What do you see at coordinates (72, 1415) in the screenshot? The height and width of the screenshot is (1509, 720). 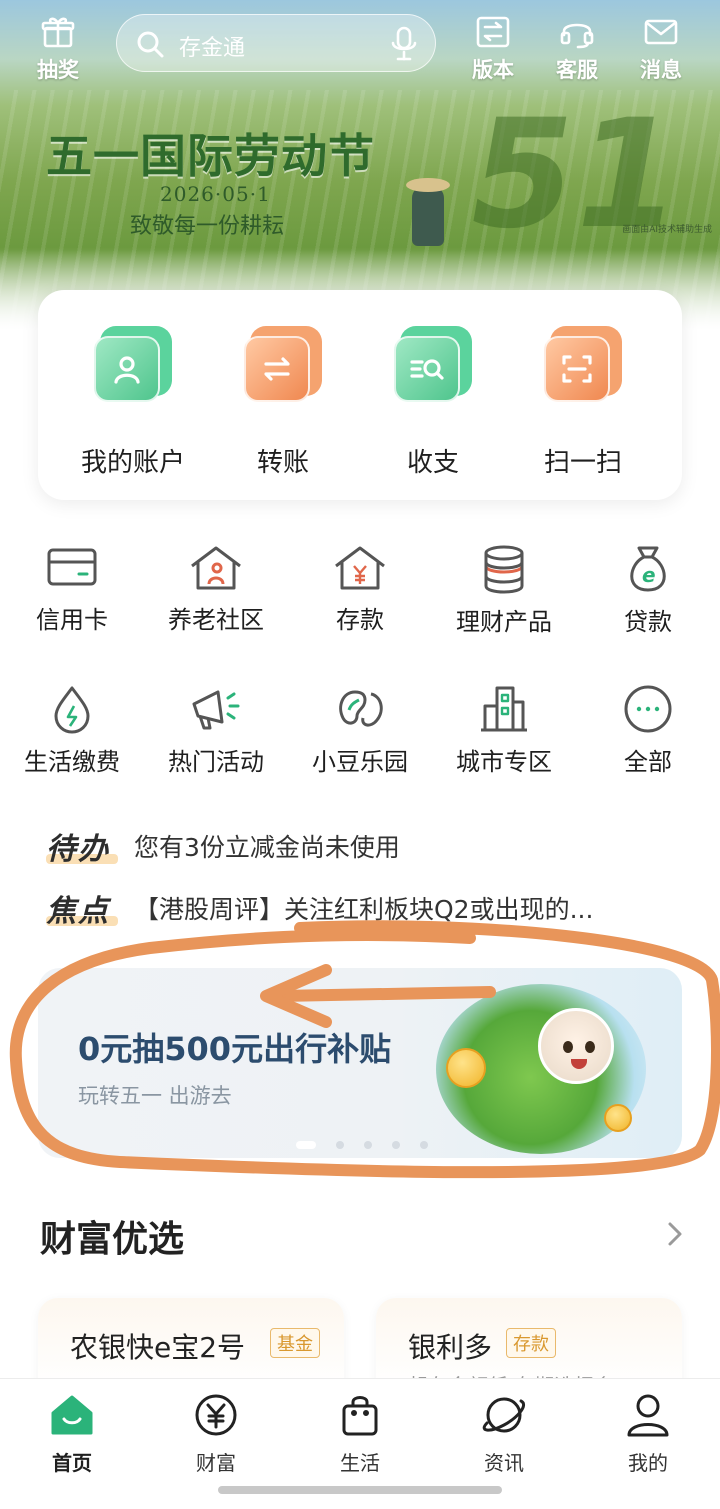 I see `home-icon` at bounding box center [72, 1415].